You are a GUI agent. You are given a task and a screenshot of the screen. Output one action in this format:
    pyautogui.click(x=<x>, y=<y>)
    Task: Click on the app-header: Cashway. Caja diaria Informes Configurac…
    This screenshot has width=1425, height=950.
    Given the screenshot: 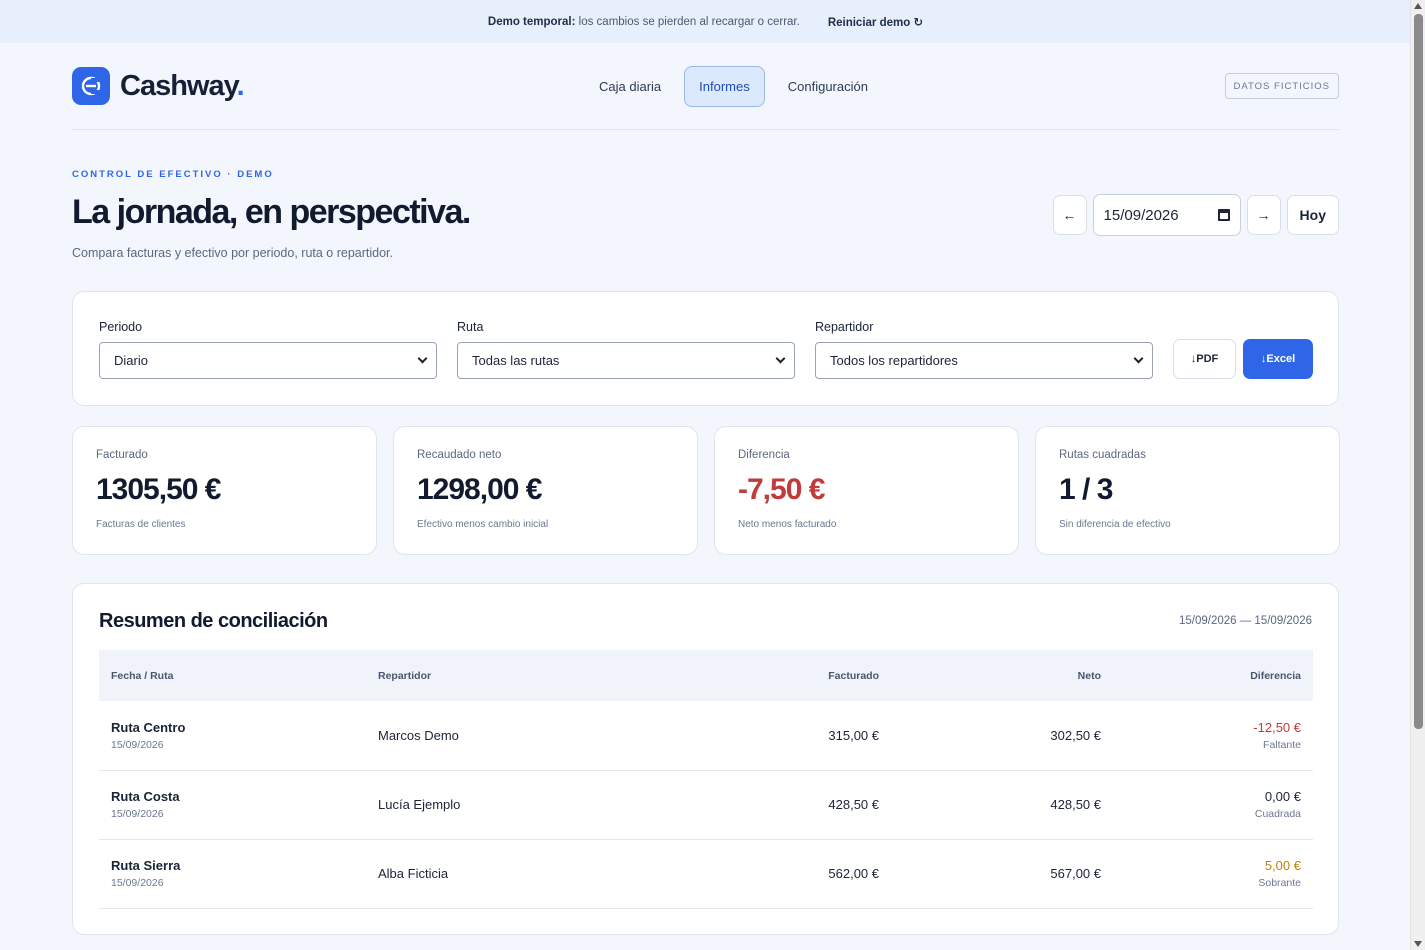 What is the action you would take?
    pyautogui.click(x=705, y=86)
    